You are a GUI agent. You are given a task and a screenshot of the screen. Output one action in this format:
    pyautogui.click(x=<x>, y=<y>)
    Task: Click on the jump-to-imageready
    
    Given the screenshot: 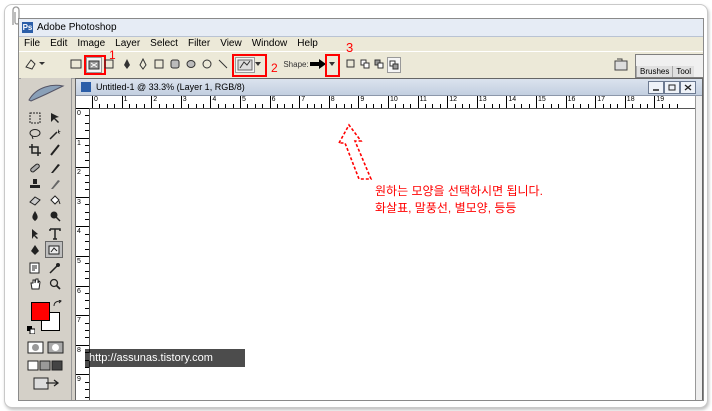 What is the action you would take?
    pyautogui.click(x=46, y=383)
    